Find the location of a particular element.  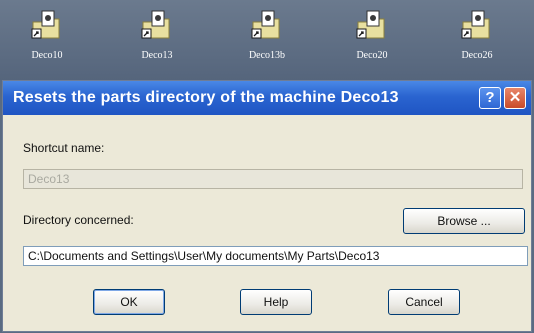

directory-concerned-label: Directory concerned: is located at coordinates (78, 220).